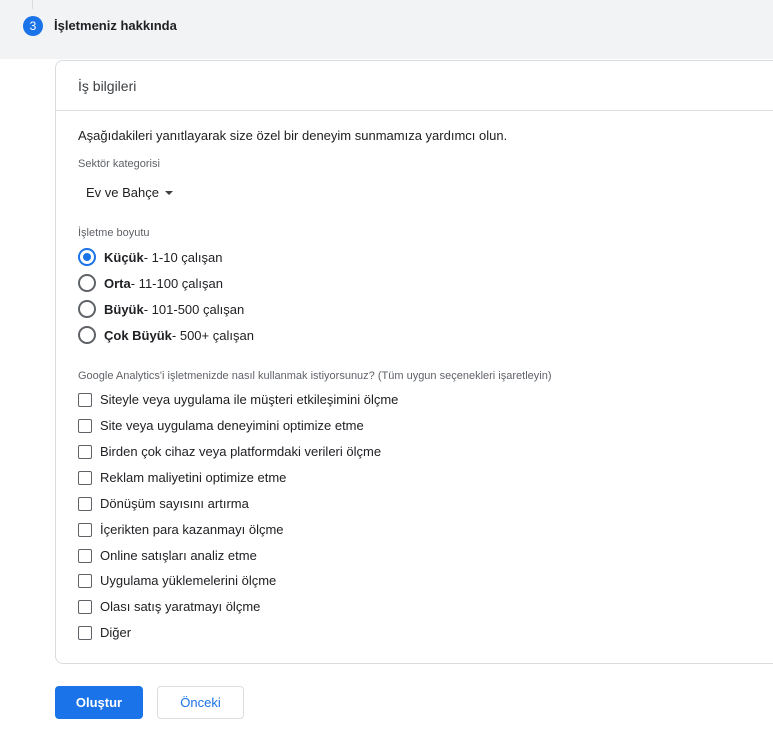  What do you see at coordinates (188, 580) in the screenshot?
I see `usage-option-label: Uygulama yüklemelerini ölçme` at bounding box center [188, 580].